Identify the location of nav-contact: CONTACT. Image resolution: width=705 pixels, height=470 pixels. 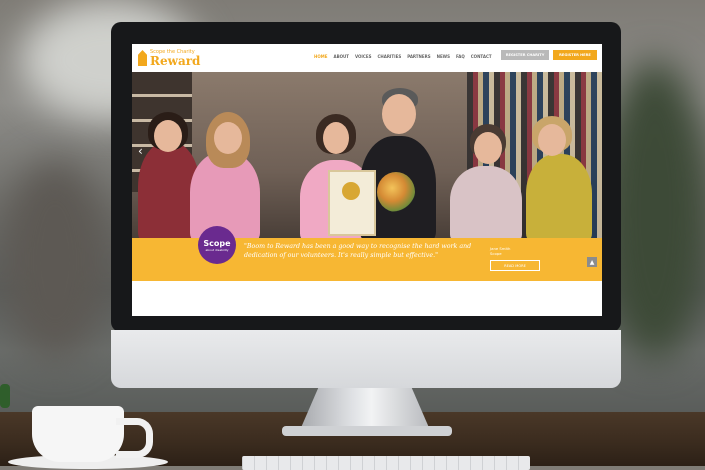
(481, 56).